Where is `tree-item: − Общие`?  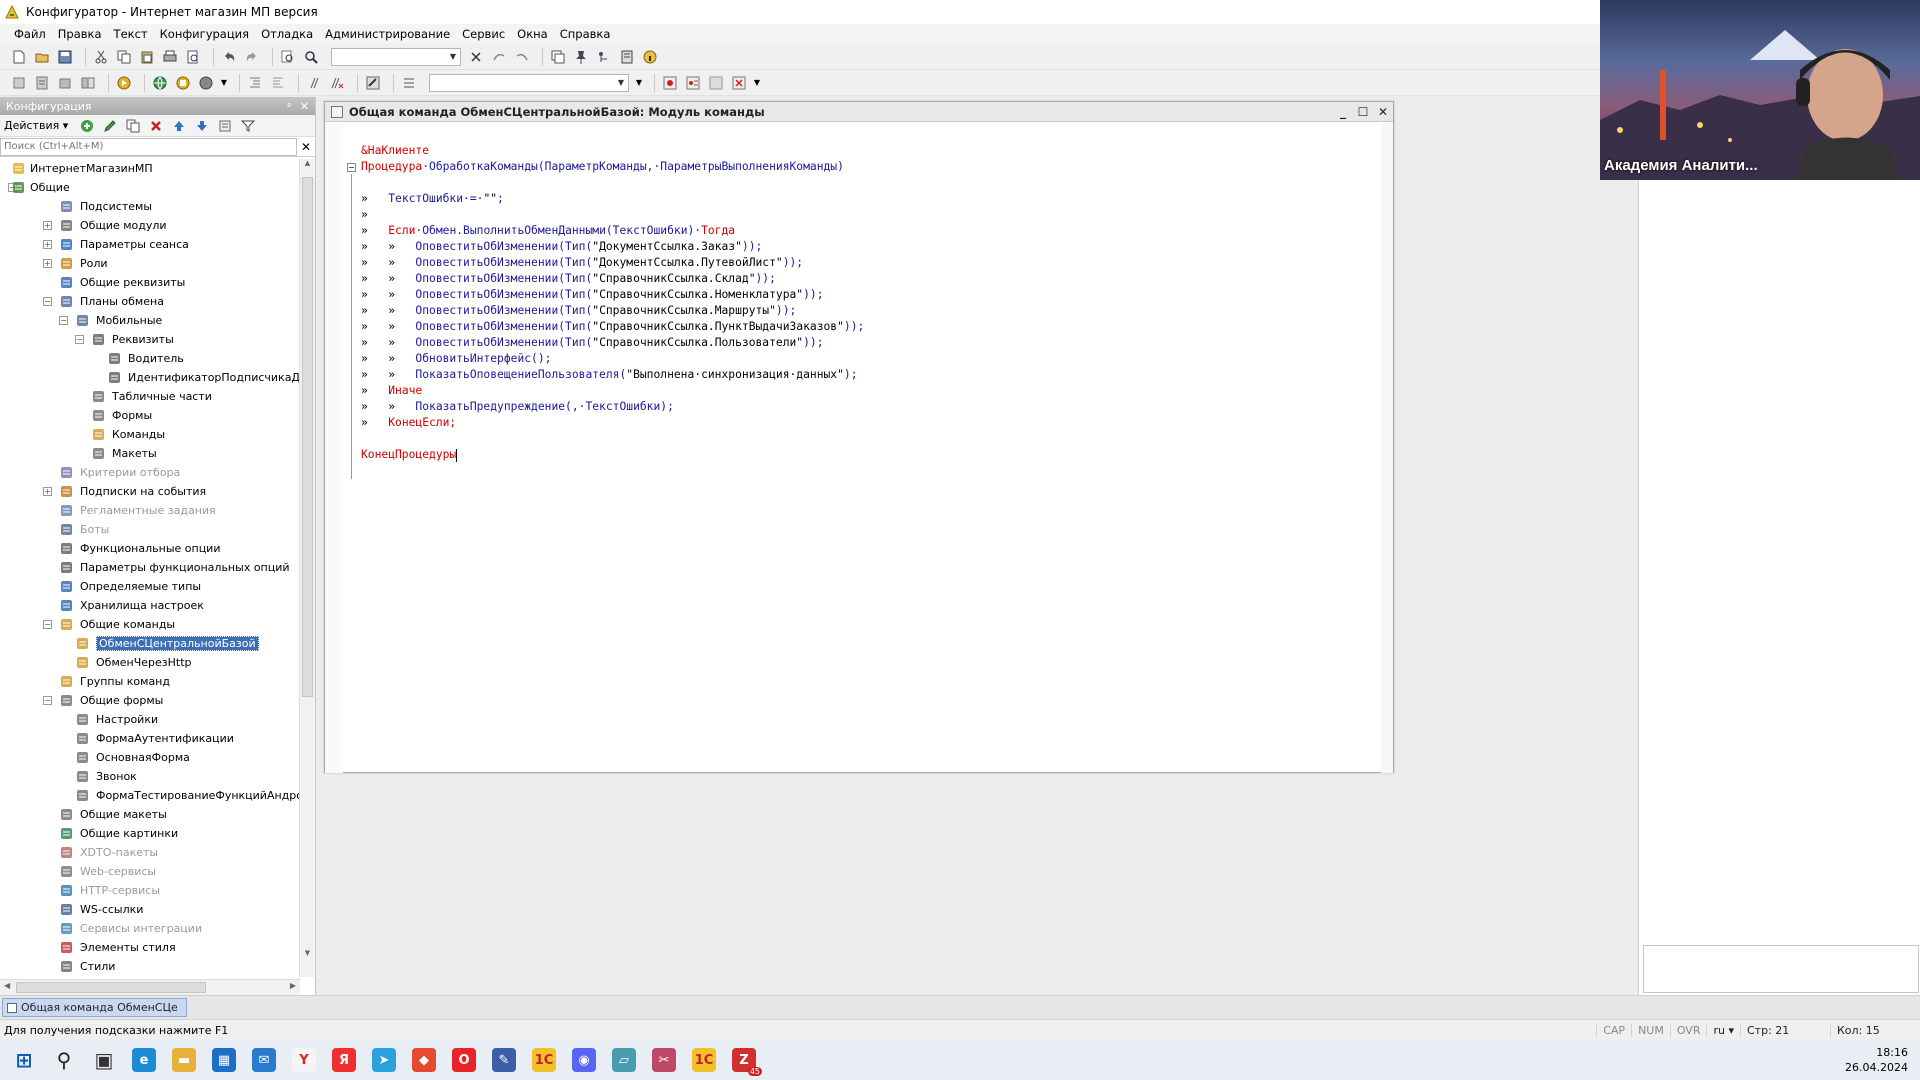 tree-item: − Общие is located at coordinates (150, 187).